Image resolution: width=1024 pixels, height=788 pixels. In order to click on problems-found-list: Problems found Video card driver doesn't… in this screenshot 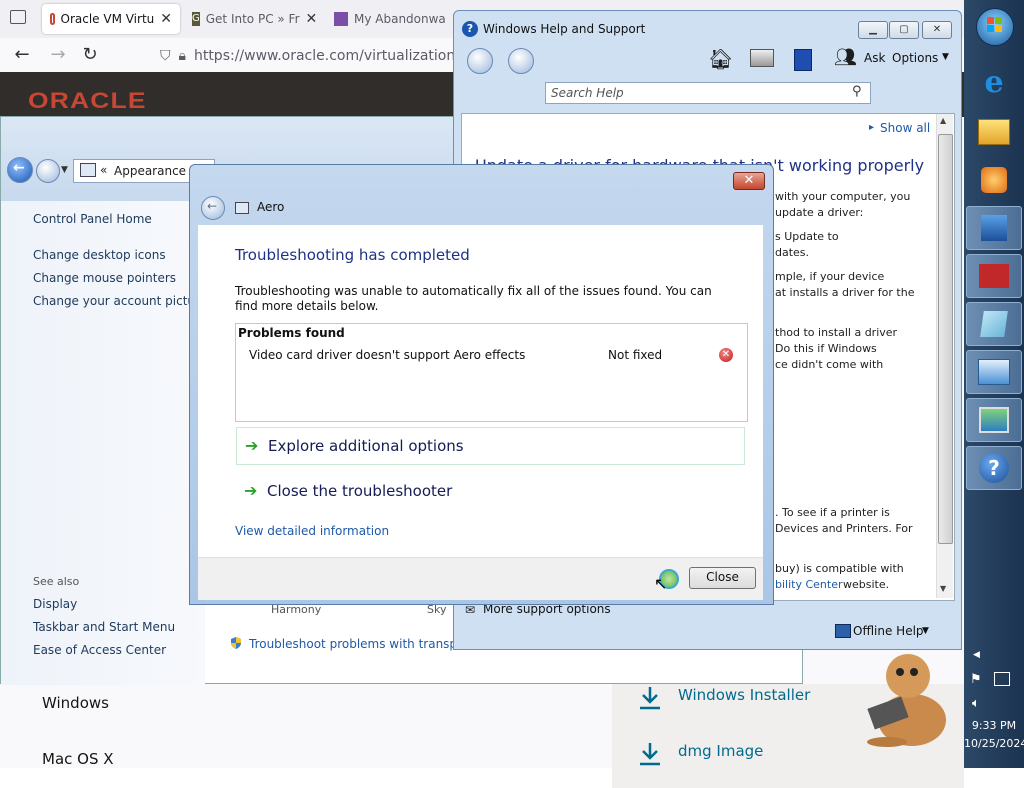, I will do `click(491, 372)`.